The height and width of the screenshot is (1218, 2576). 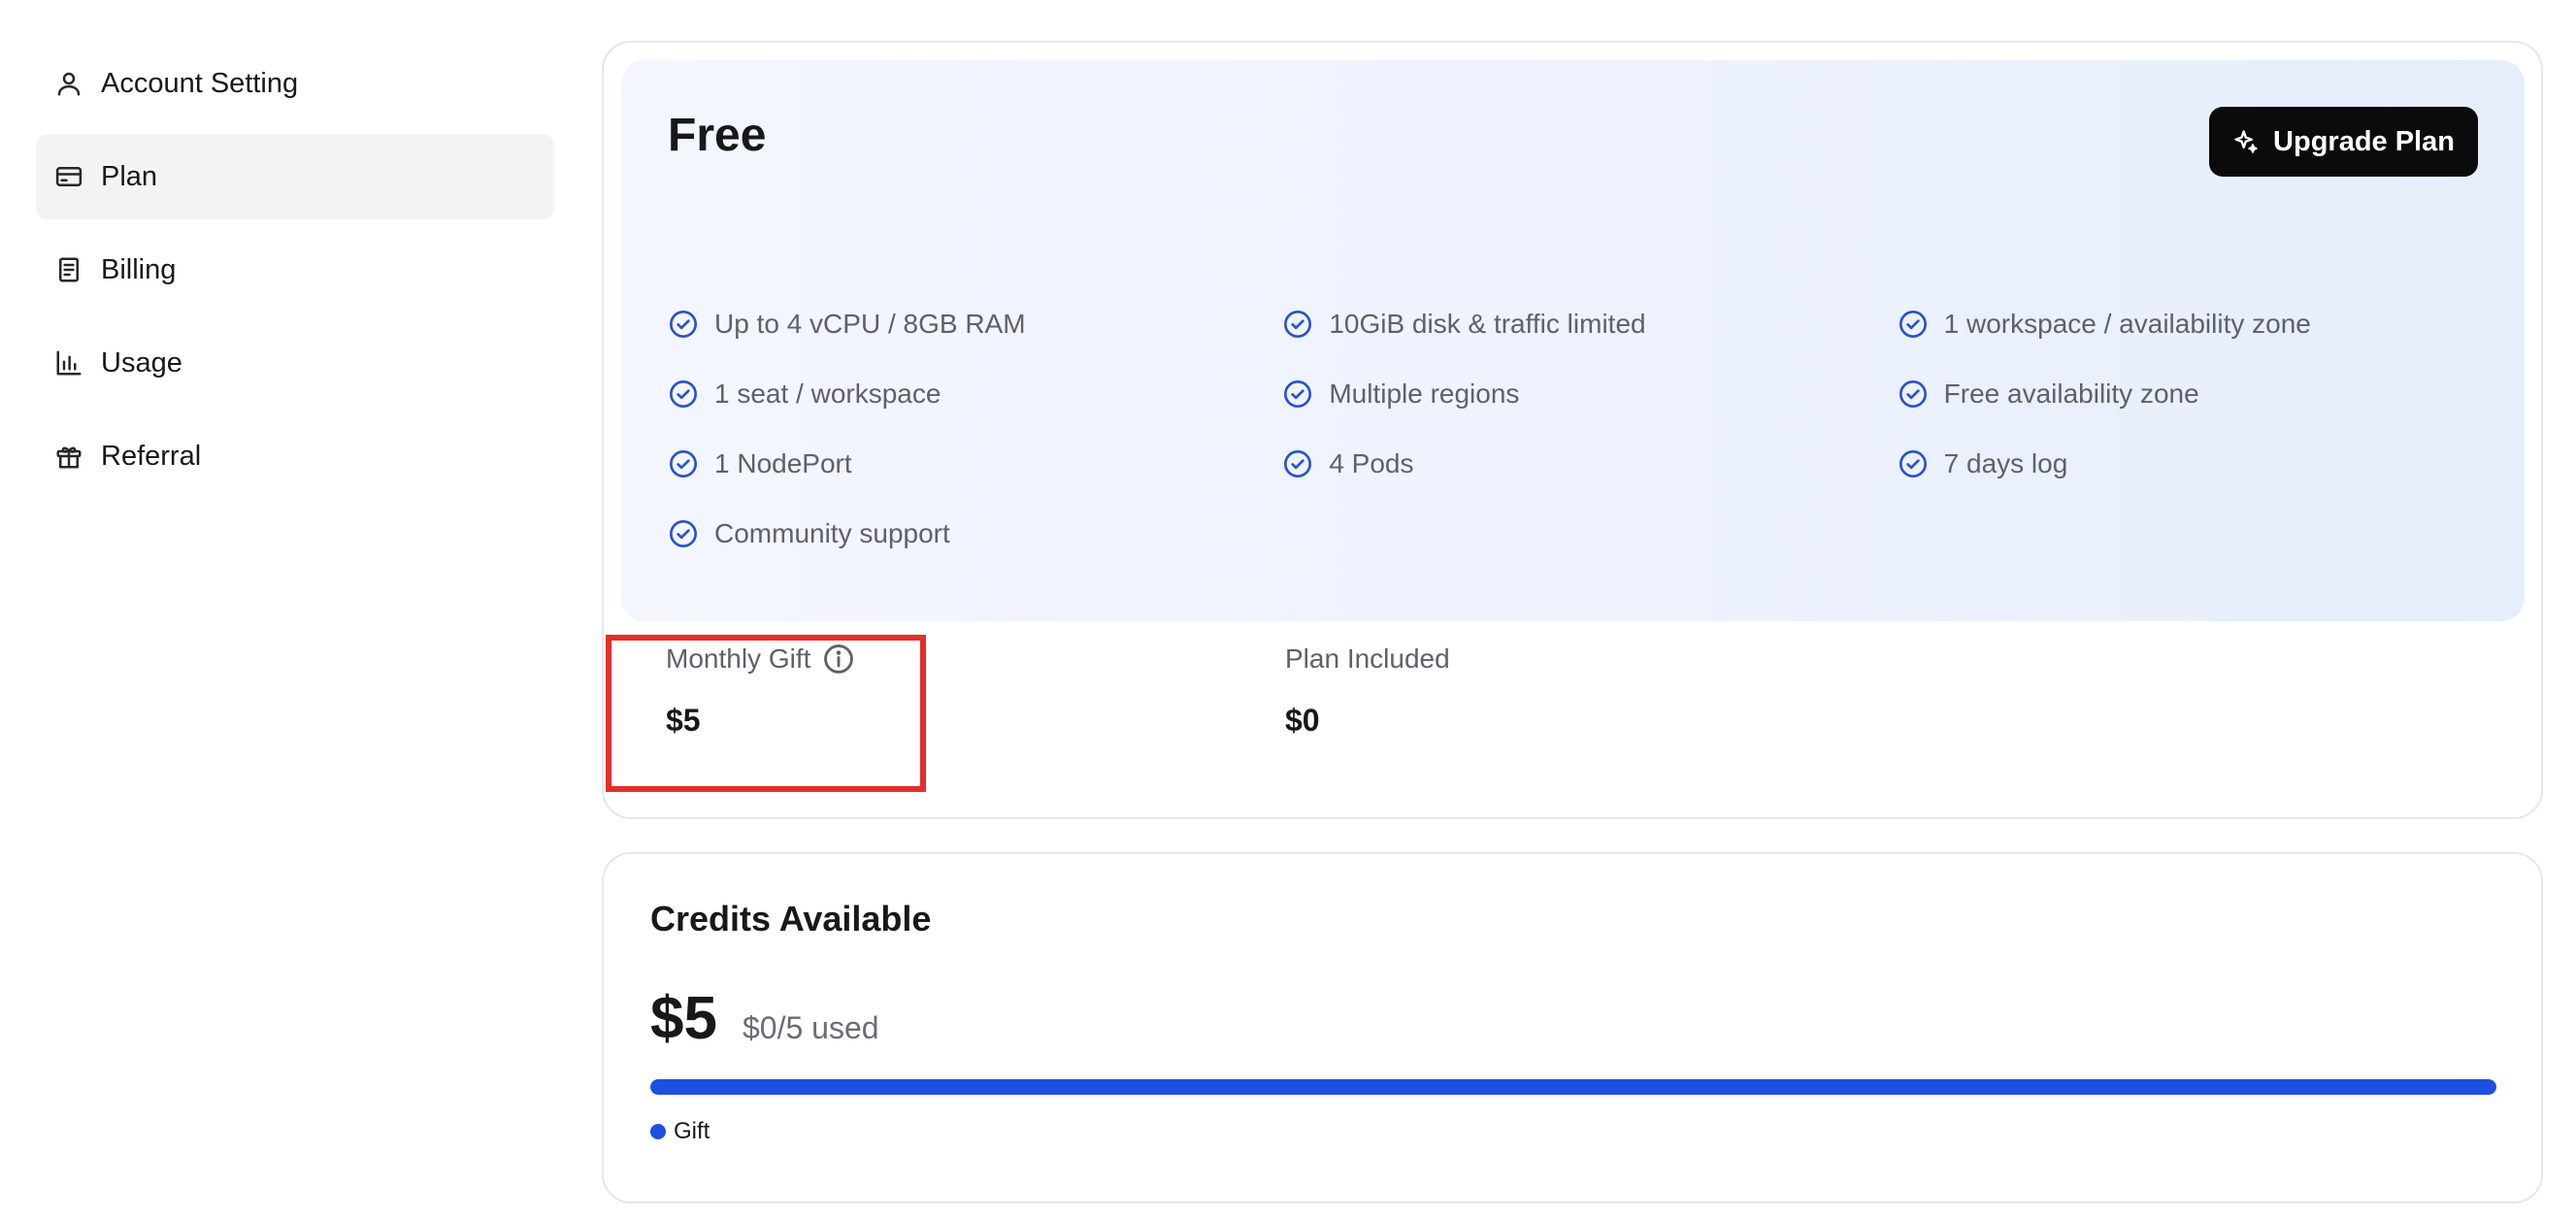 I want to click on credits-title: Credits Available, so click(x=791, y=918).